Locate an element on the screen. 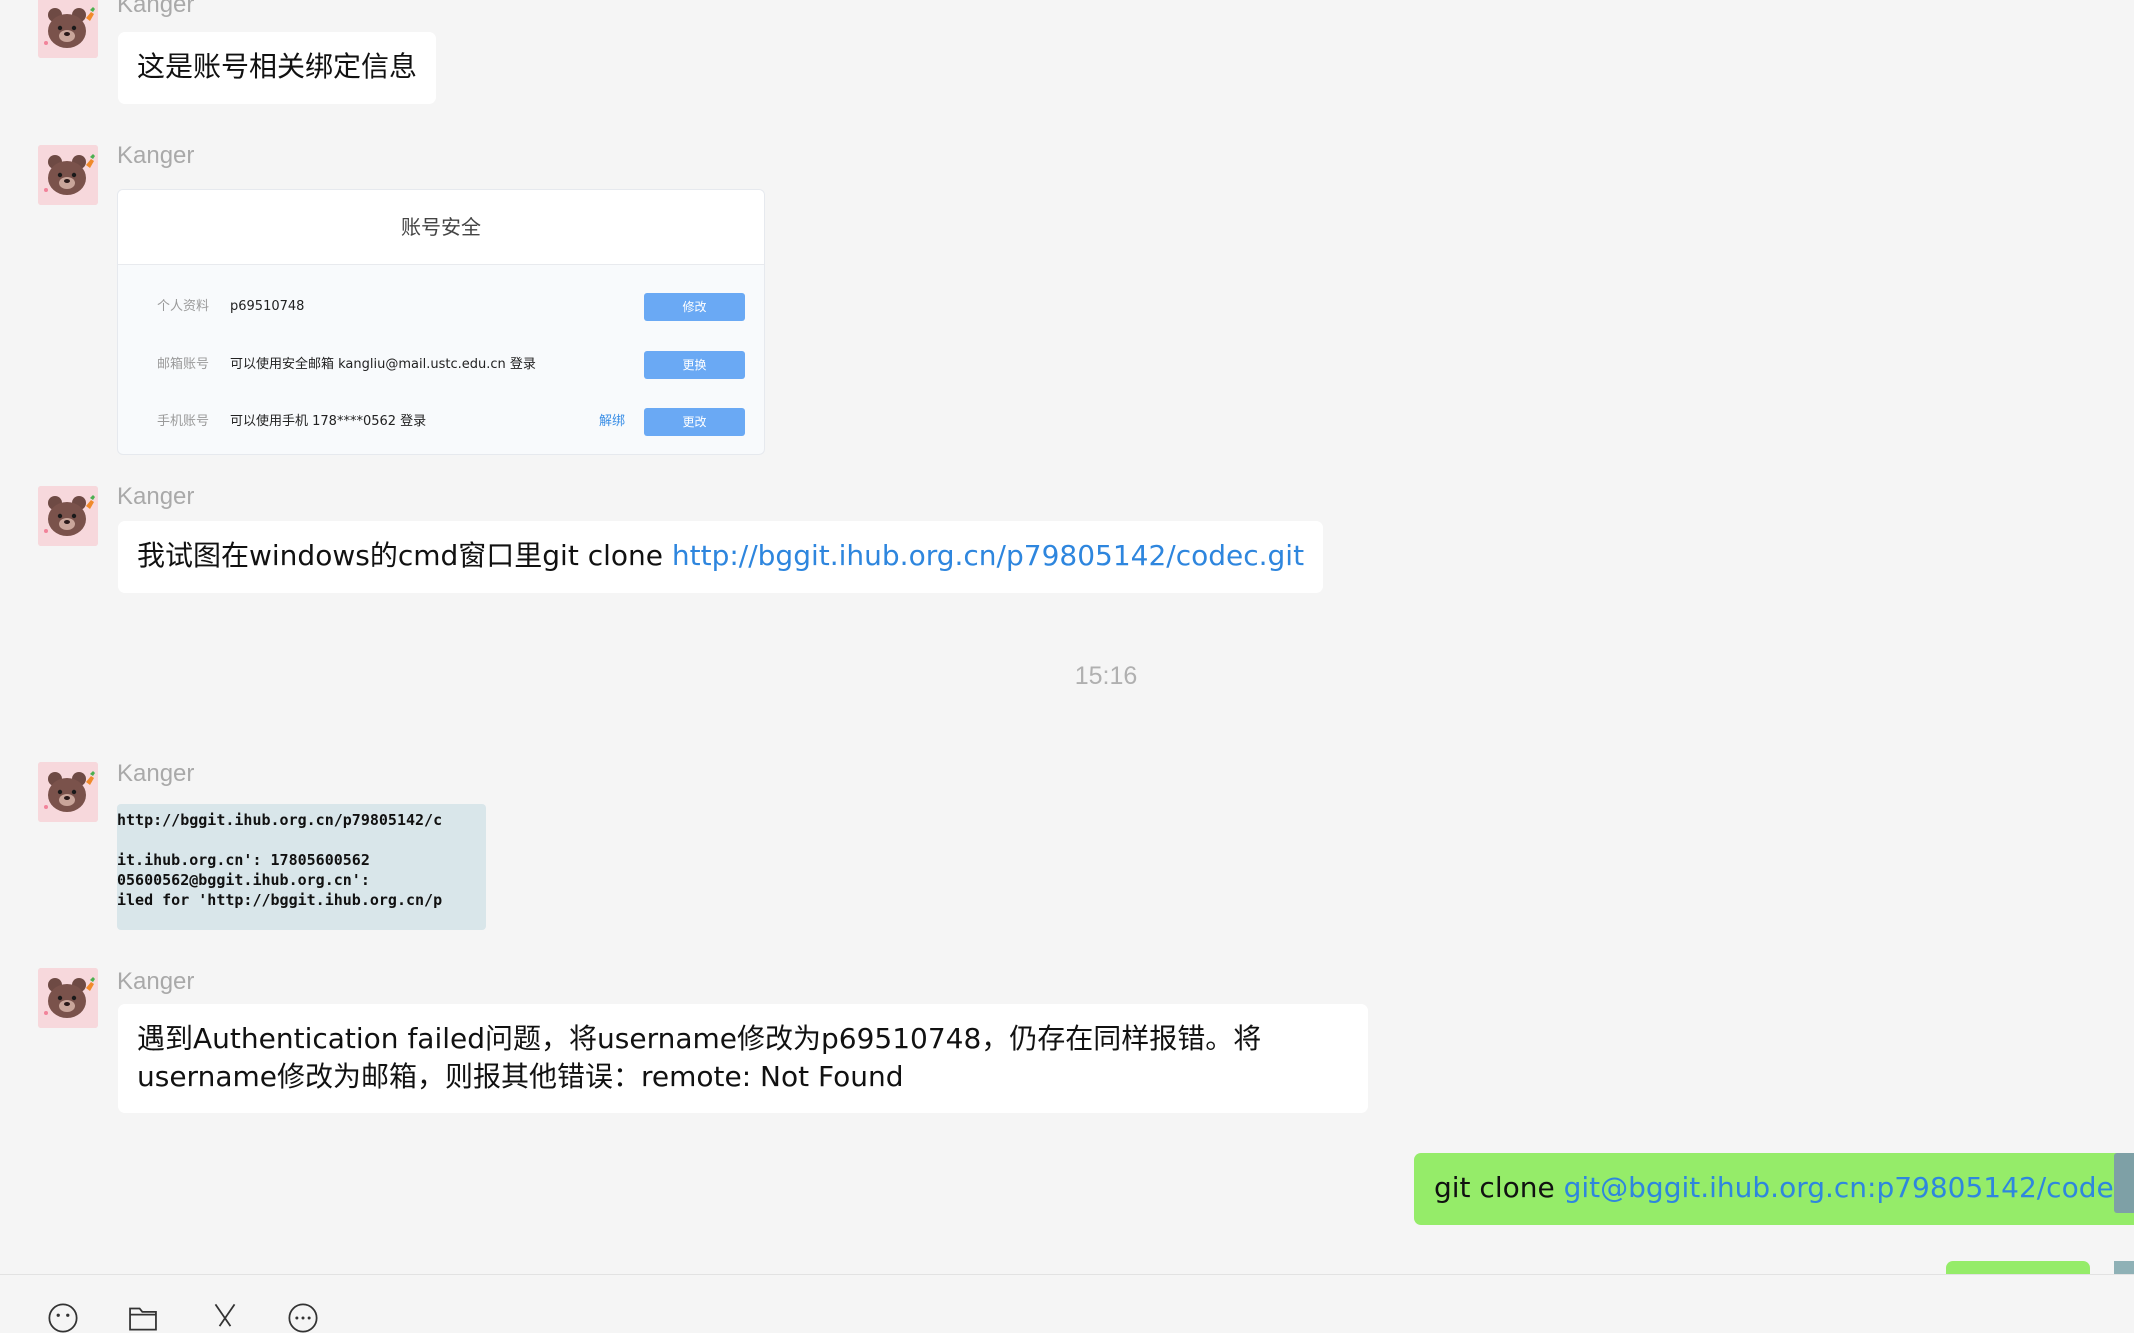 This screenshot has width=2134, height=1333. row-label: 邮箱账号 is located at coordinates (183, 364).